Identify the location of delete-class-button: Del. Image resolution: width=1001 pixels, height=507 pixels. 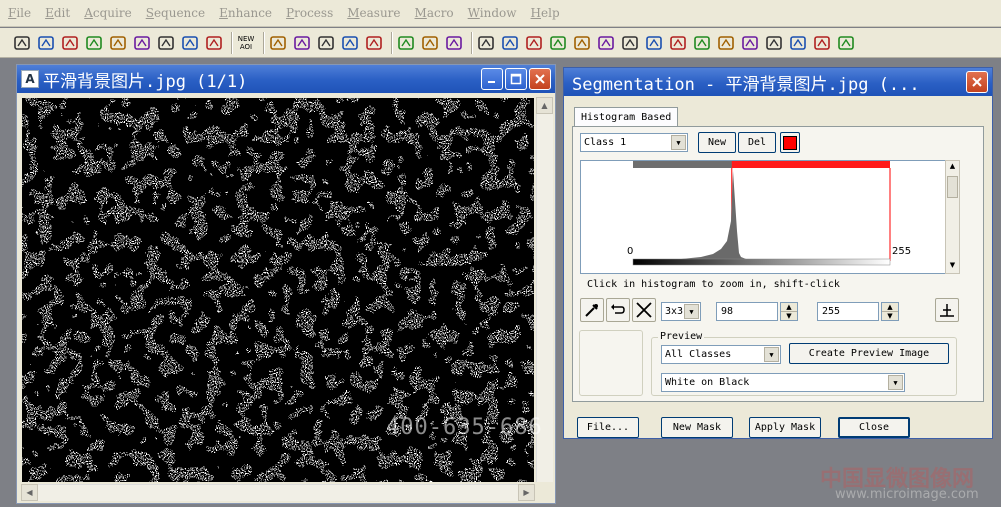
(757, 142).